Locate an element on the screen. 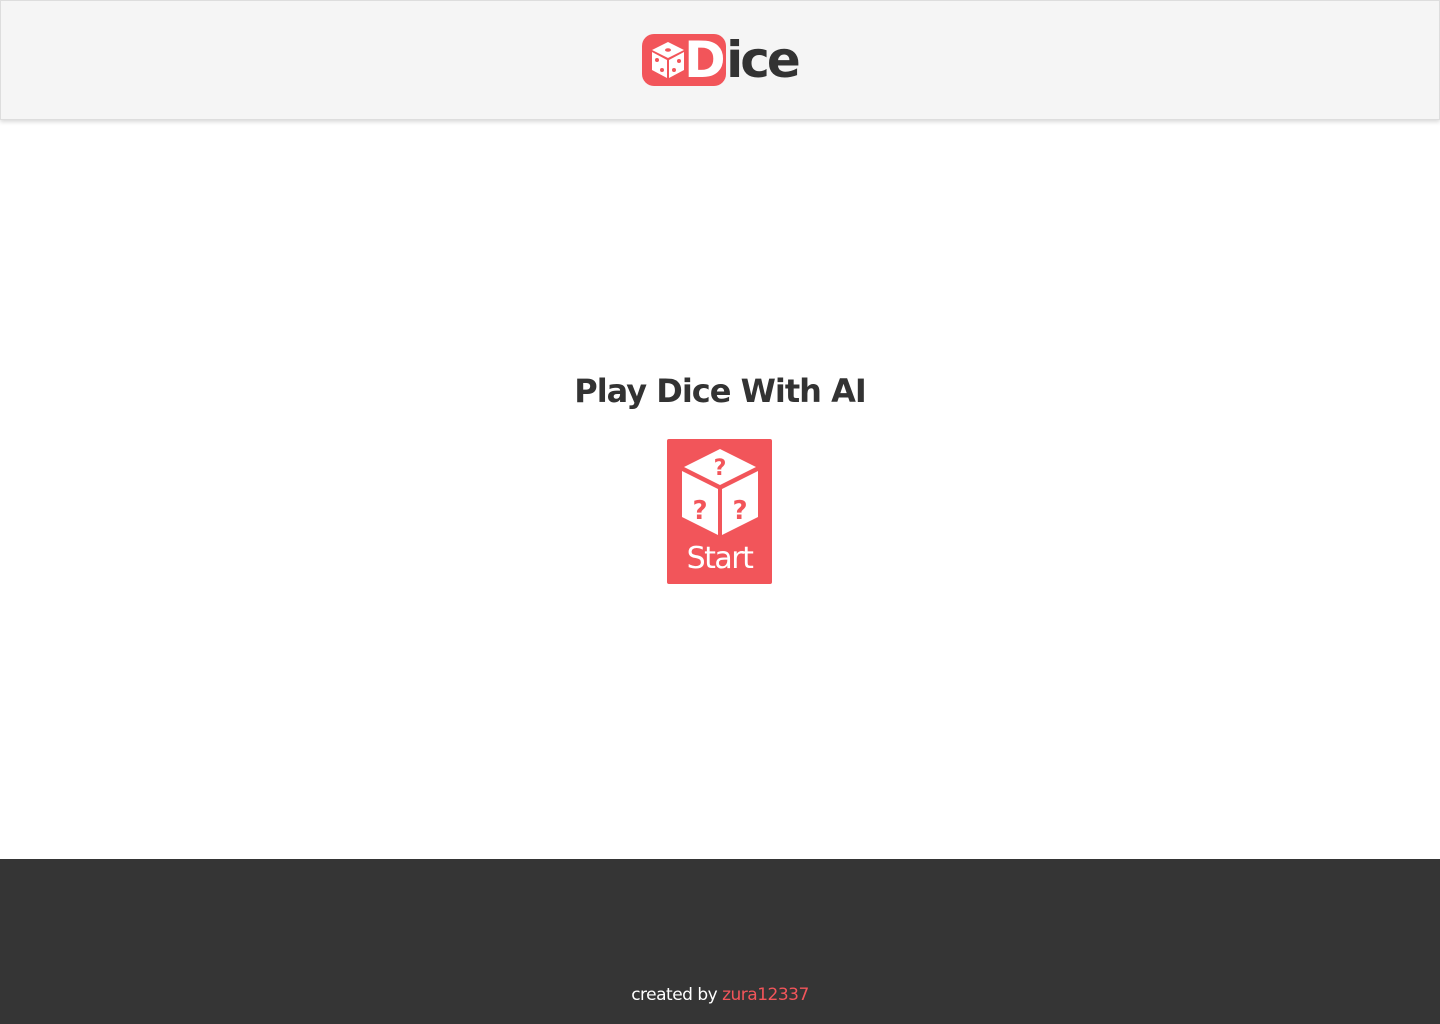 The height and width of the screenshot is (1024, 1440). author-link: zura12337 is located at coordinates (765, 995).